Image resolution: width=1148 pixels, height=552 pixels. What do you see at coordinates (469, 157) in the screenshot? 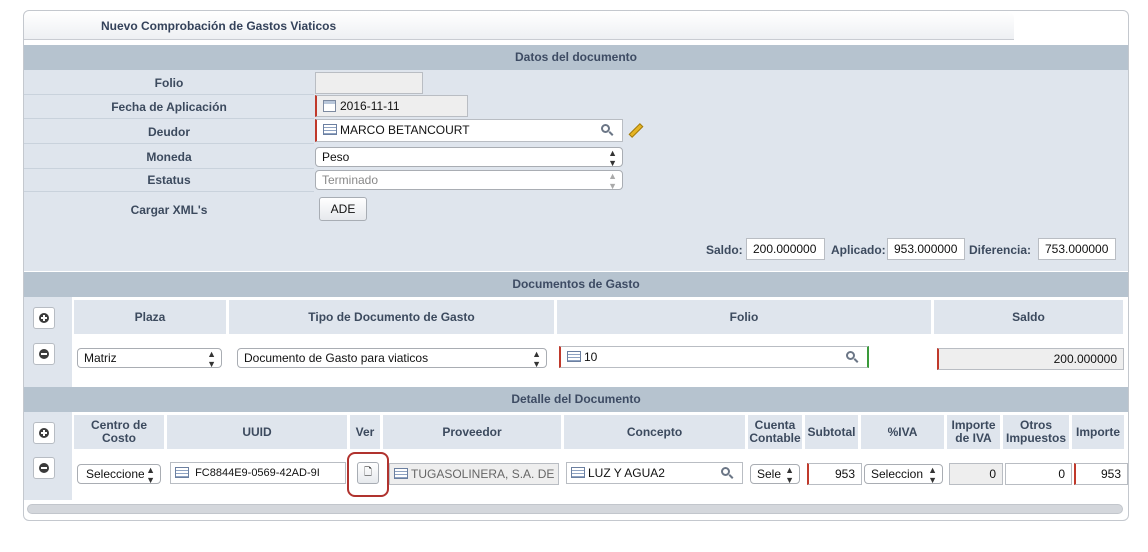
I see `moneda-select: Peso ▲ ▼` at bounding box center [469, 157].